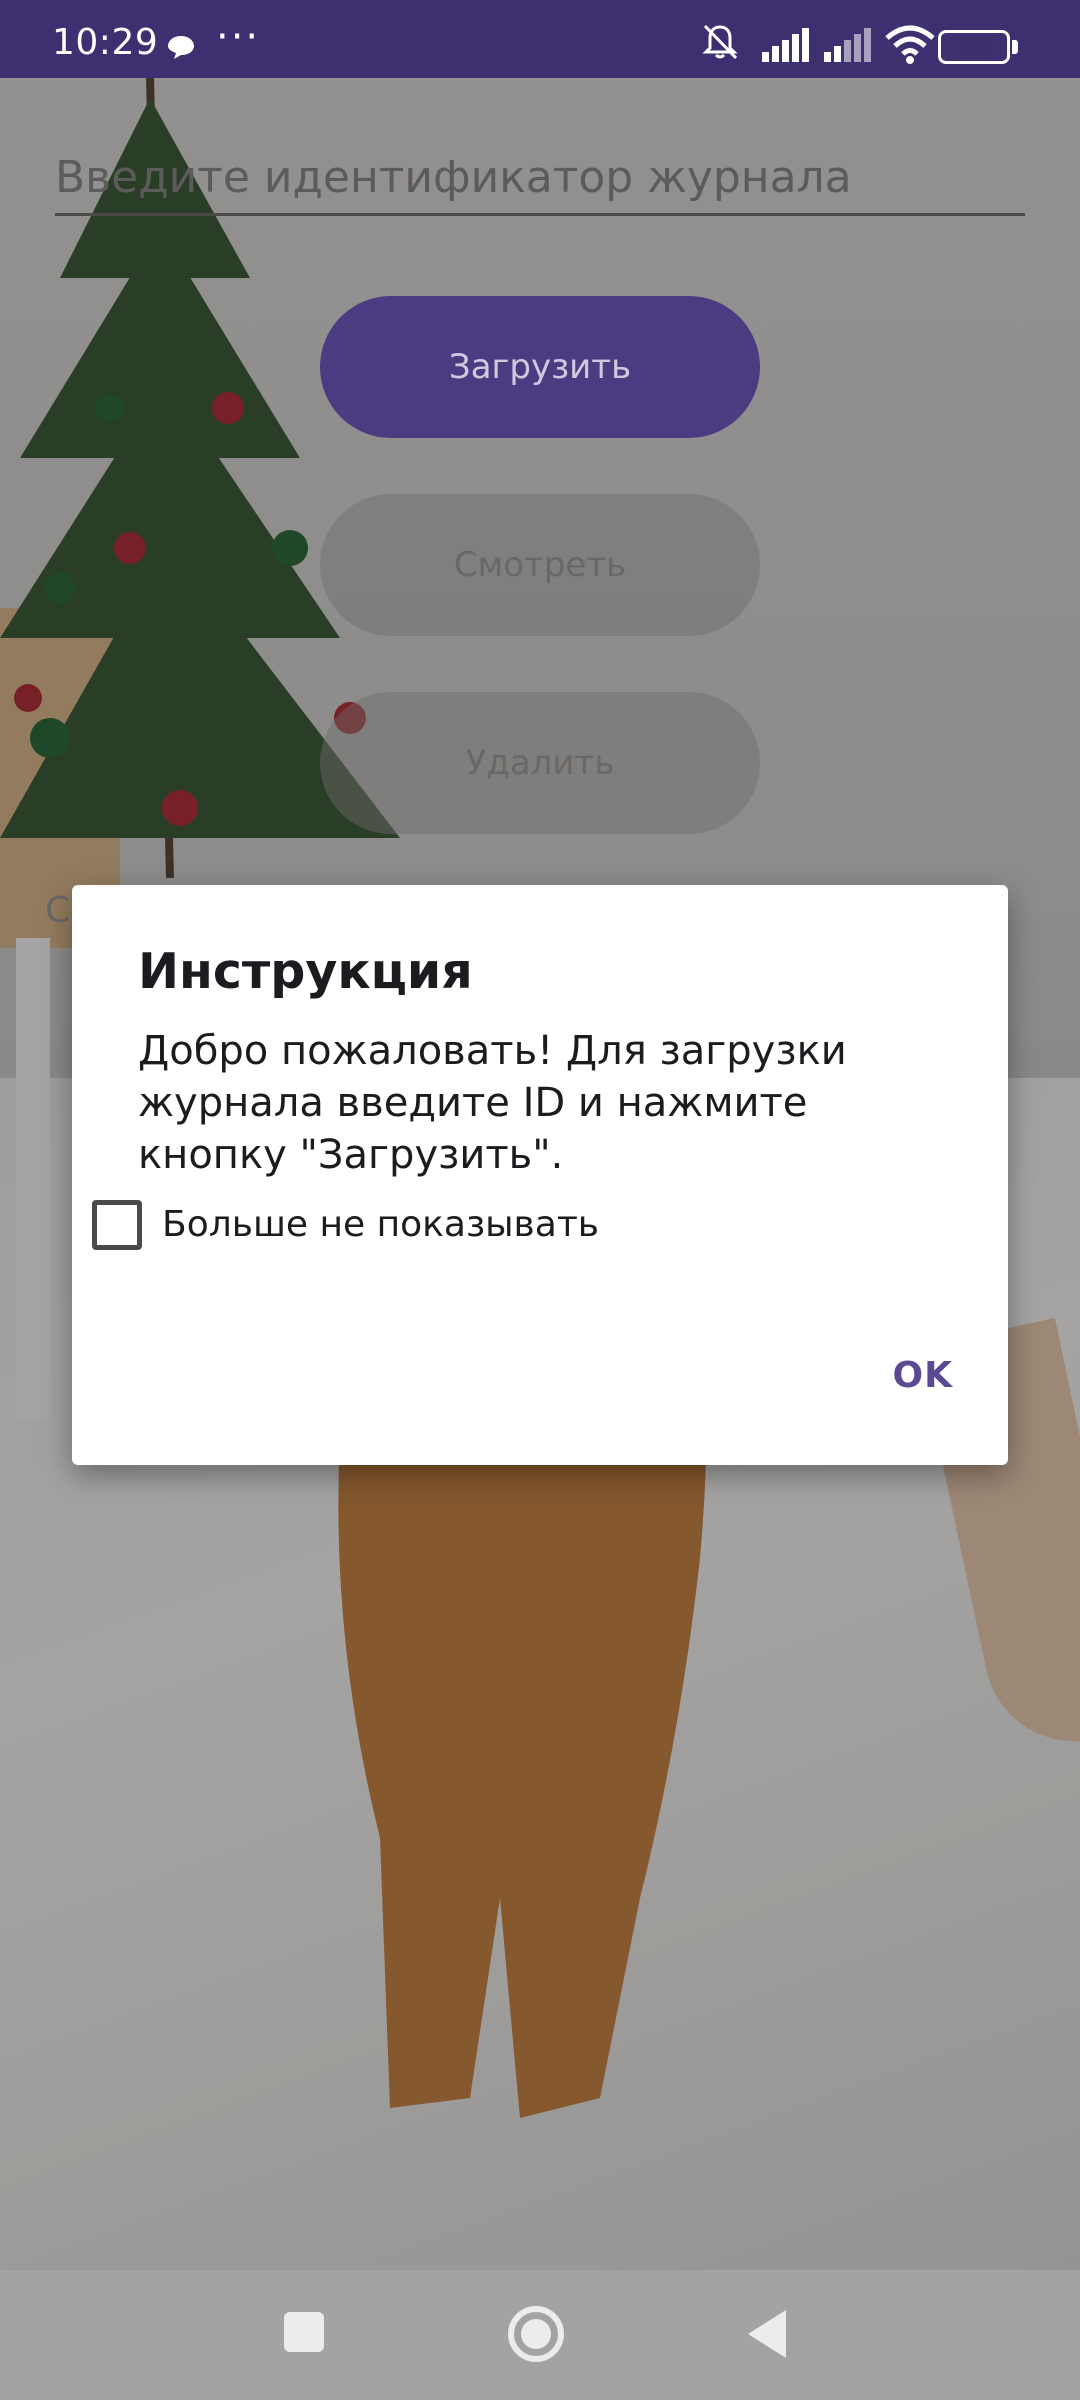 The image size is (1080, 2400). What do you see at coordinates (720, 42) in the screenshot?
I see `bell-muted-icon` at bounding box center [720, 42].